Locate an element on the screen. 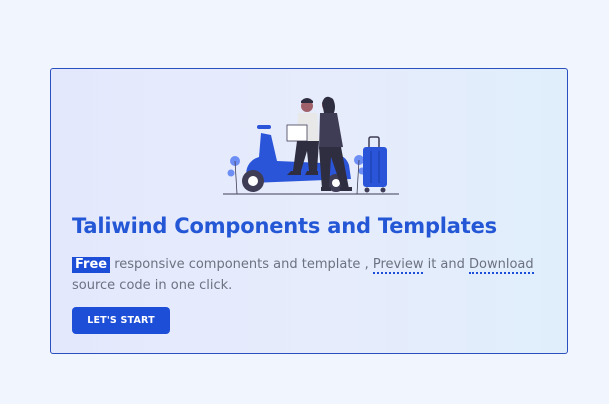  free-badge: Free is located at coordinates (91, 265).